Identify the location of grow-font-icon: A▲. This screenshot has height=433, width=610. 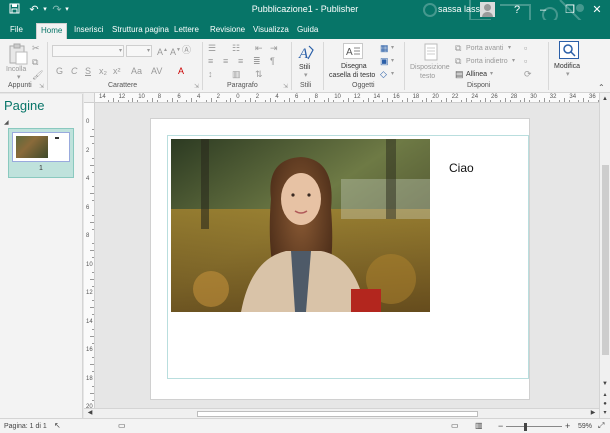
(162, 51).